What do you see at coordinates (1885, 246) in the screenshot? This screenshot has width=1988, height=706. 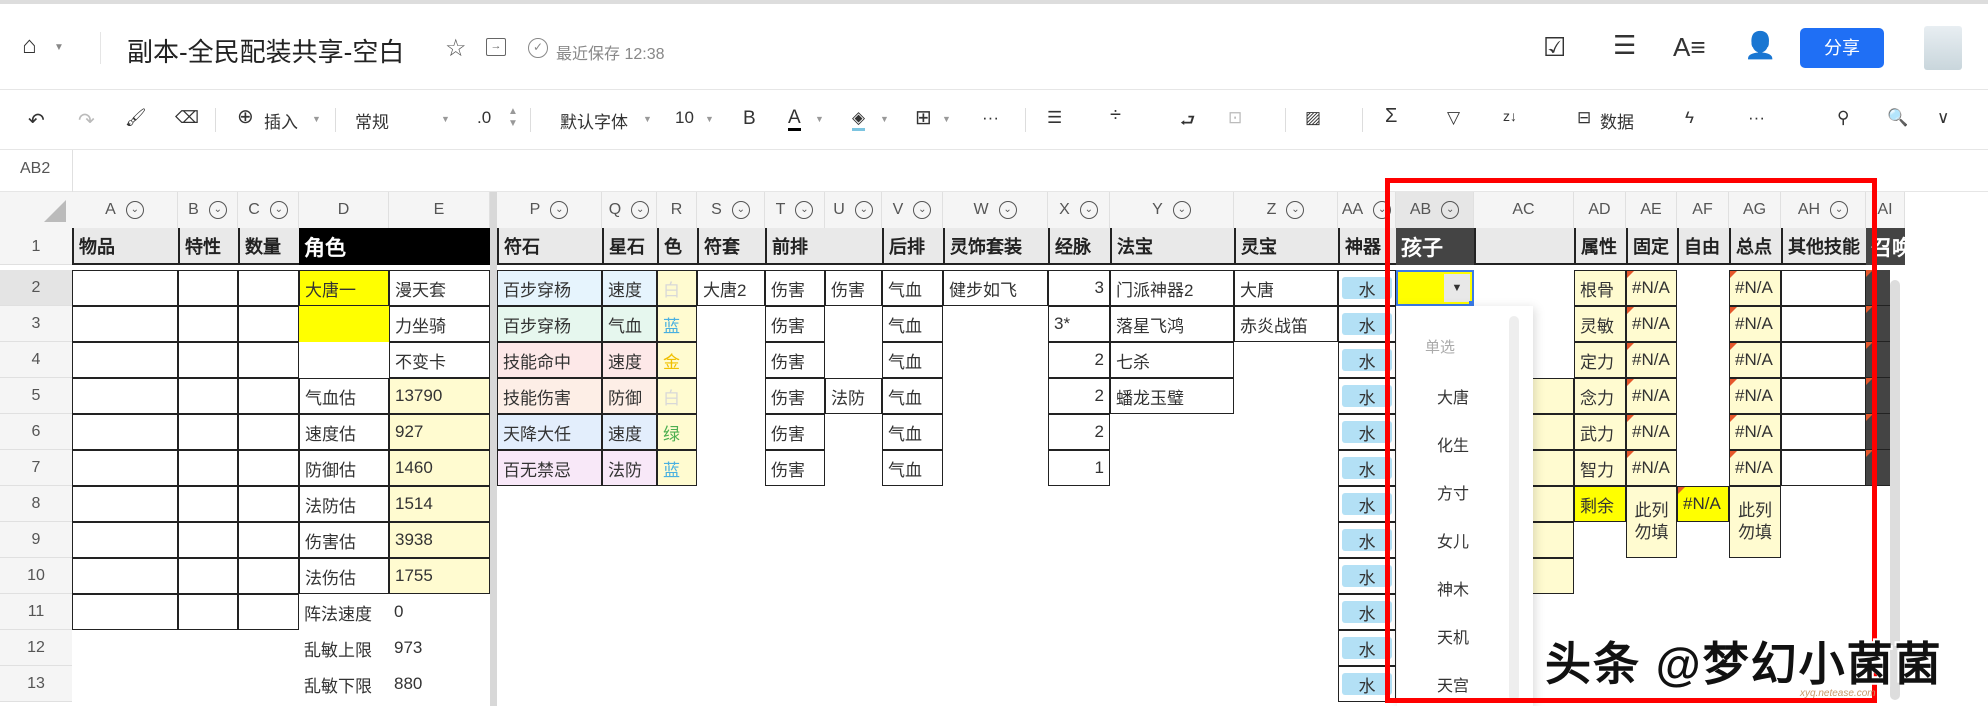 I see `cell-ai1: 召唤` at bounding box center [1885, 246].